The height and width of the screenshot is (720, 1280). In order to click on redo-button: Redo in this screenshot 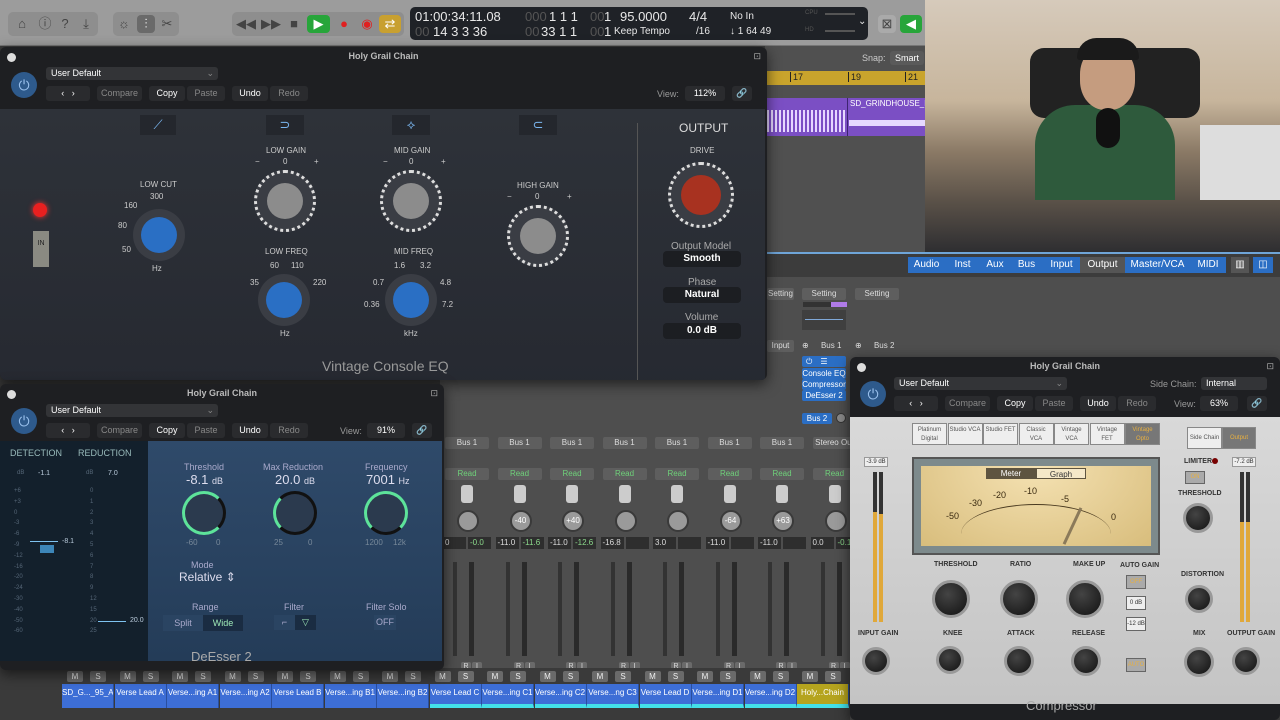, I will do `click(289, 93)`.